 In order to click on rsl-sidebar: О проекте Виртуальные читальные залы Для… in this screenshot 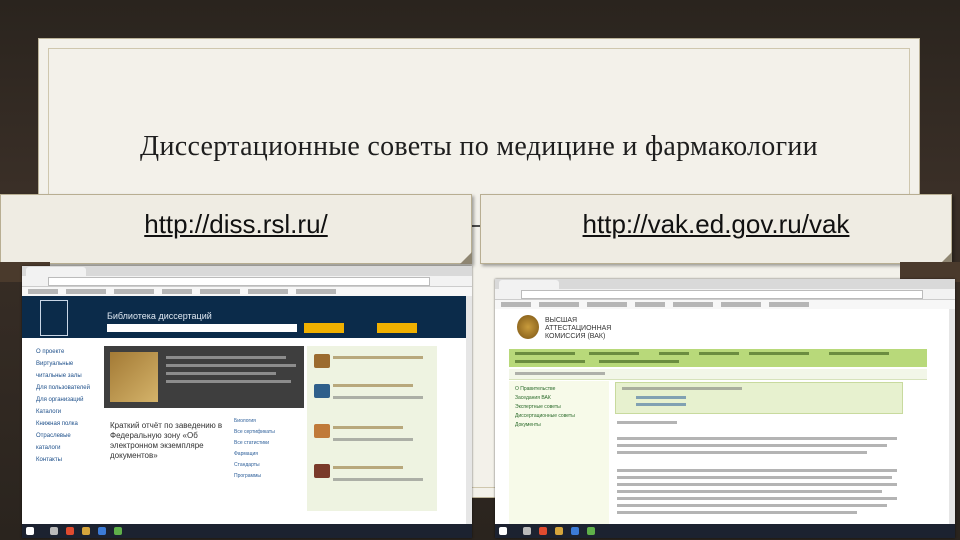, I will do `click(66, 406)`.